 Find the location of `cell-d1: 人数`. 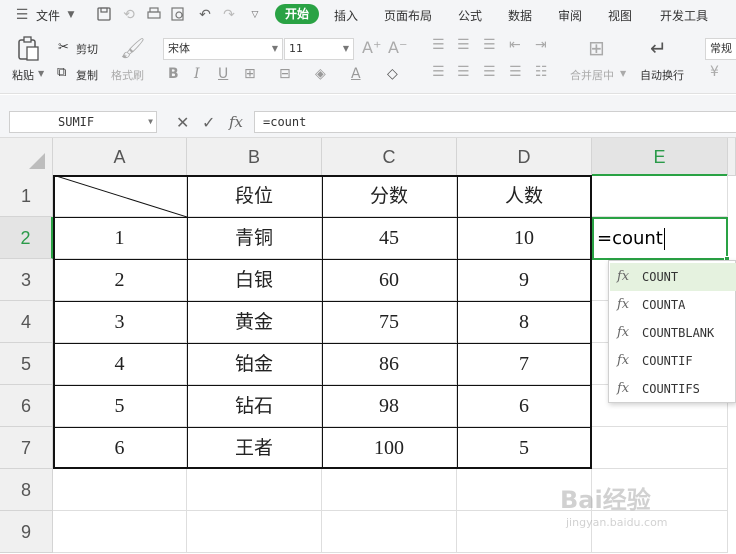

cell-d1: 人数 is located at coordinates (524, 196).